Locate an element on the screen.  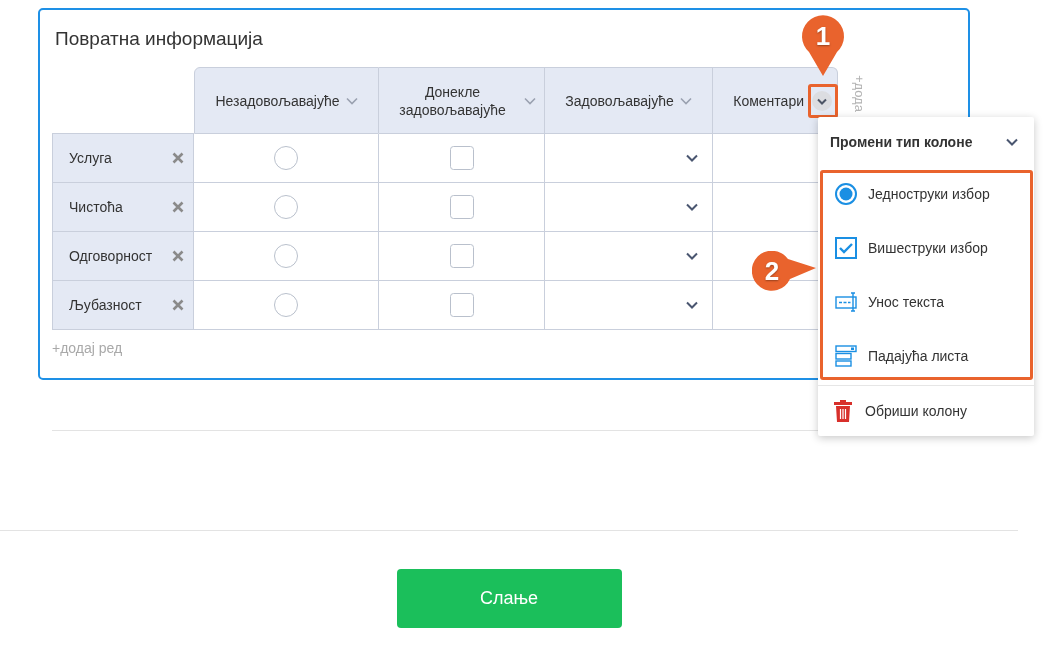
column-header: Донекле задовољавајуће is located at coordinates (452, 100).